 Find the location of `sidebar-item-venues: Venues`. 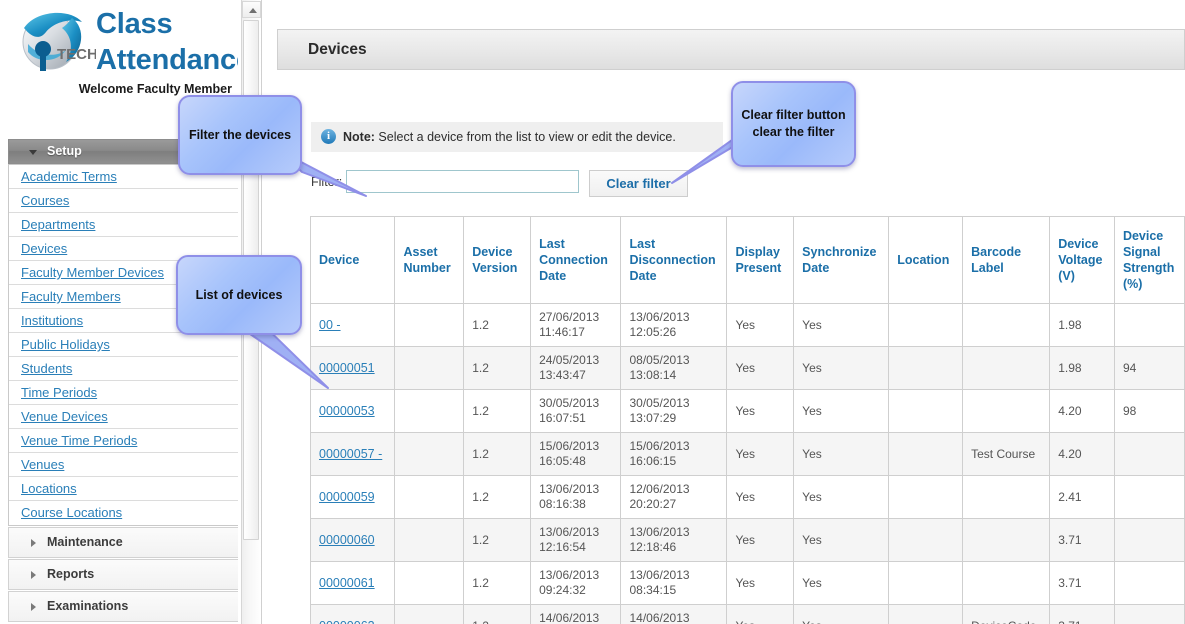

sidebar-item-venues: Venues is located at coordinates (123, 465).